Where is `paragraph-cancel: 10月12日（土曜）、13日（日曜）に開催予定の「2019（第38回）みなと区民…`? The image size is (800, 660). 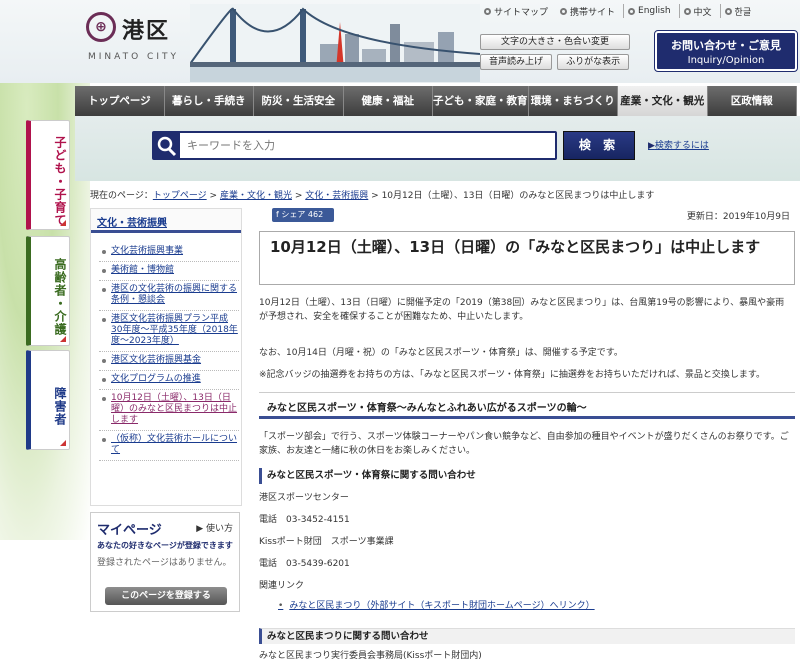 paragraph-cancel: 10月12日（土曜）、13日（日曜）に開催予定の「2019（第38回）みなと区民… is located at coordinates (522, 310).